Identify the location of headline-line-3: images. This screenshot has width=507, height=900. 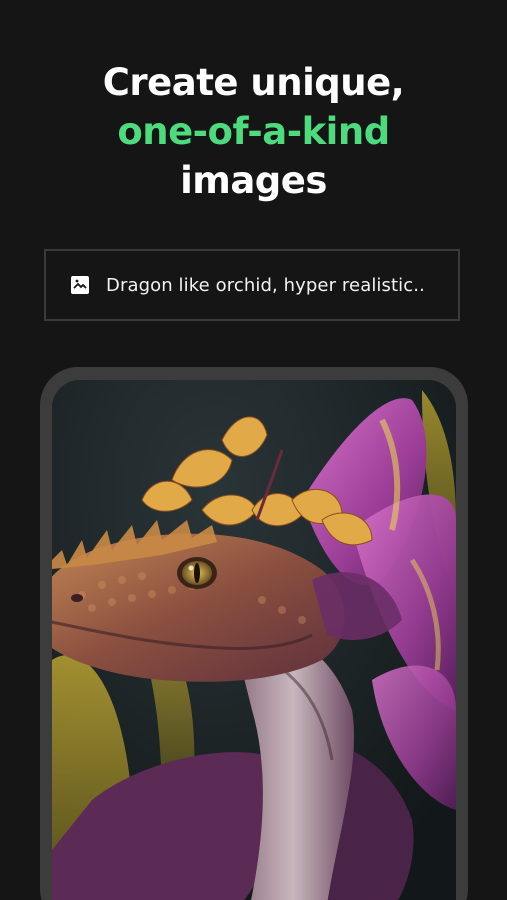
(253, 180).